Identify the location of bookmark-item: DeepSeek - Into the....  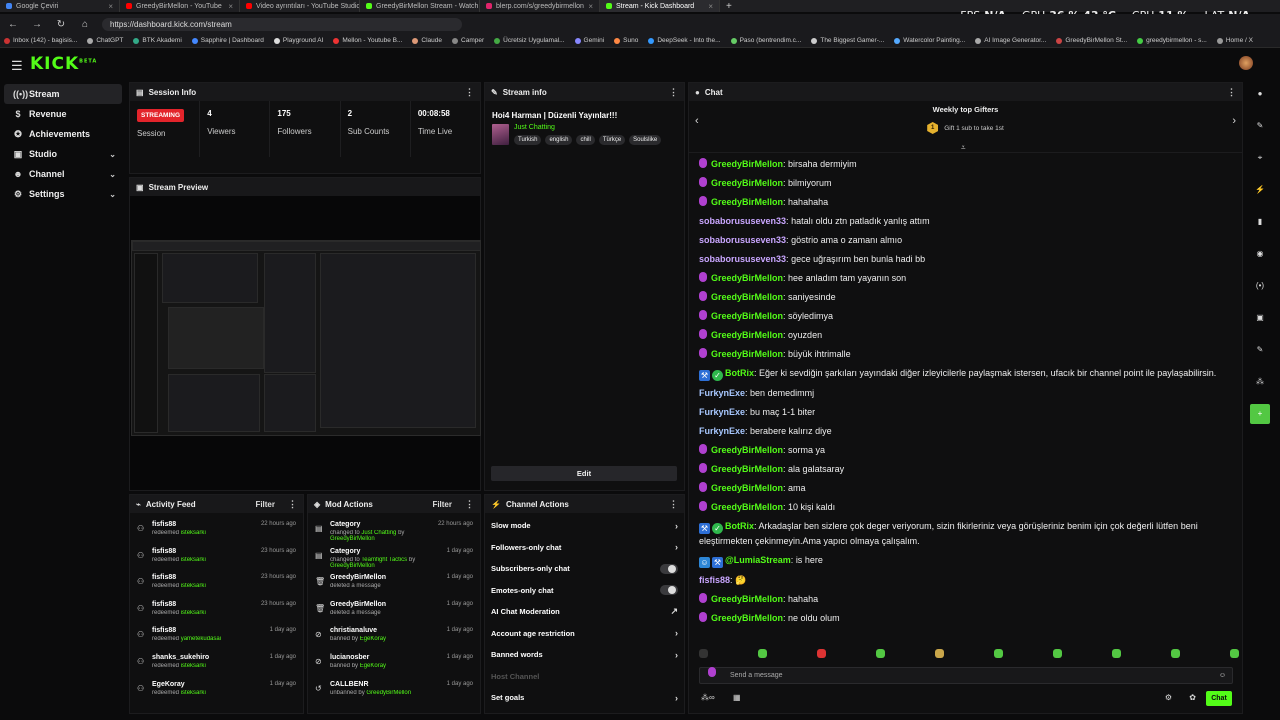
(684, 40).